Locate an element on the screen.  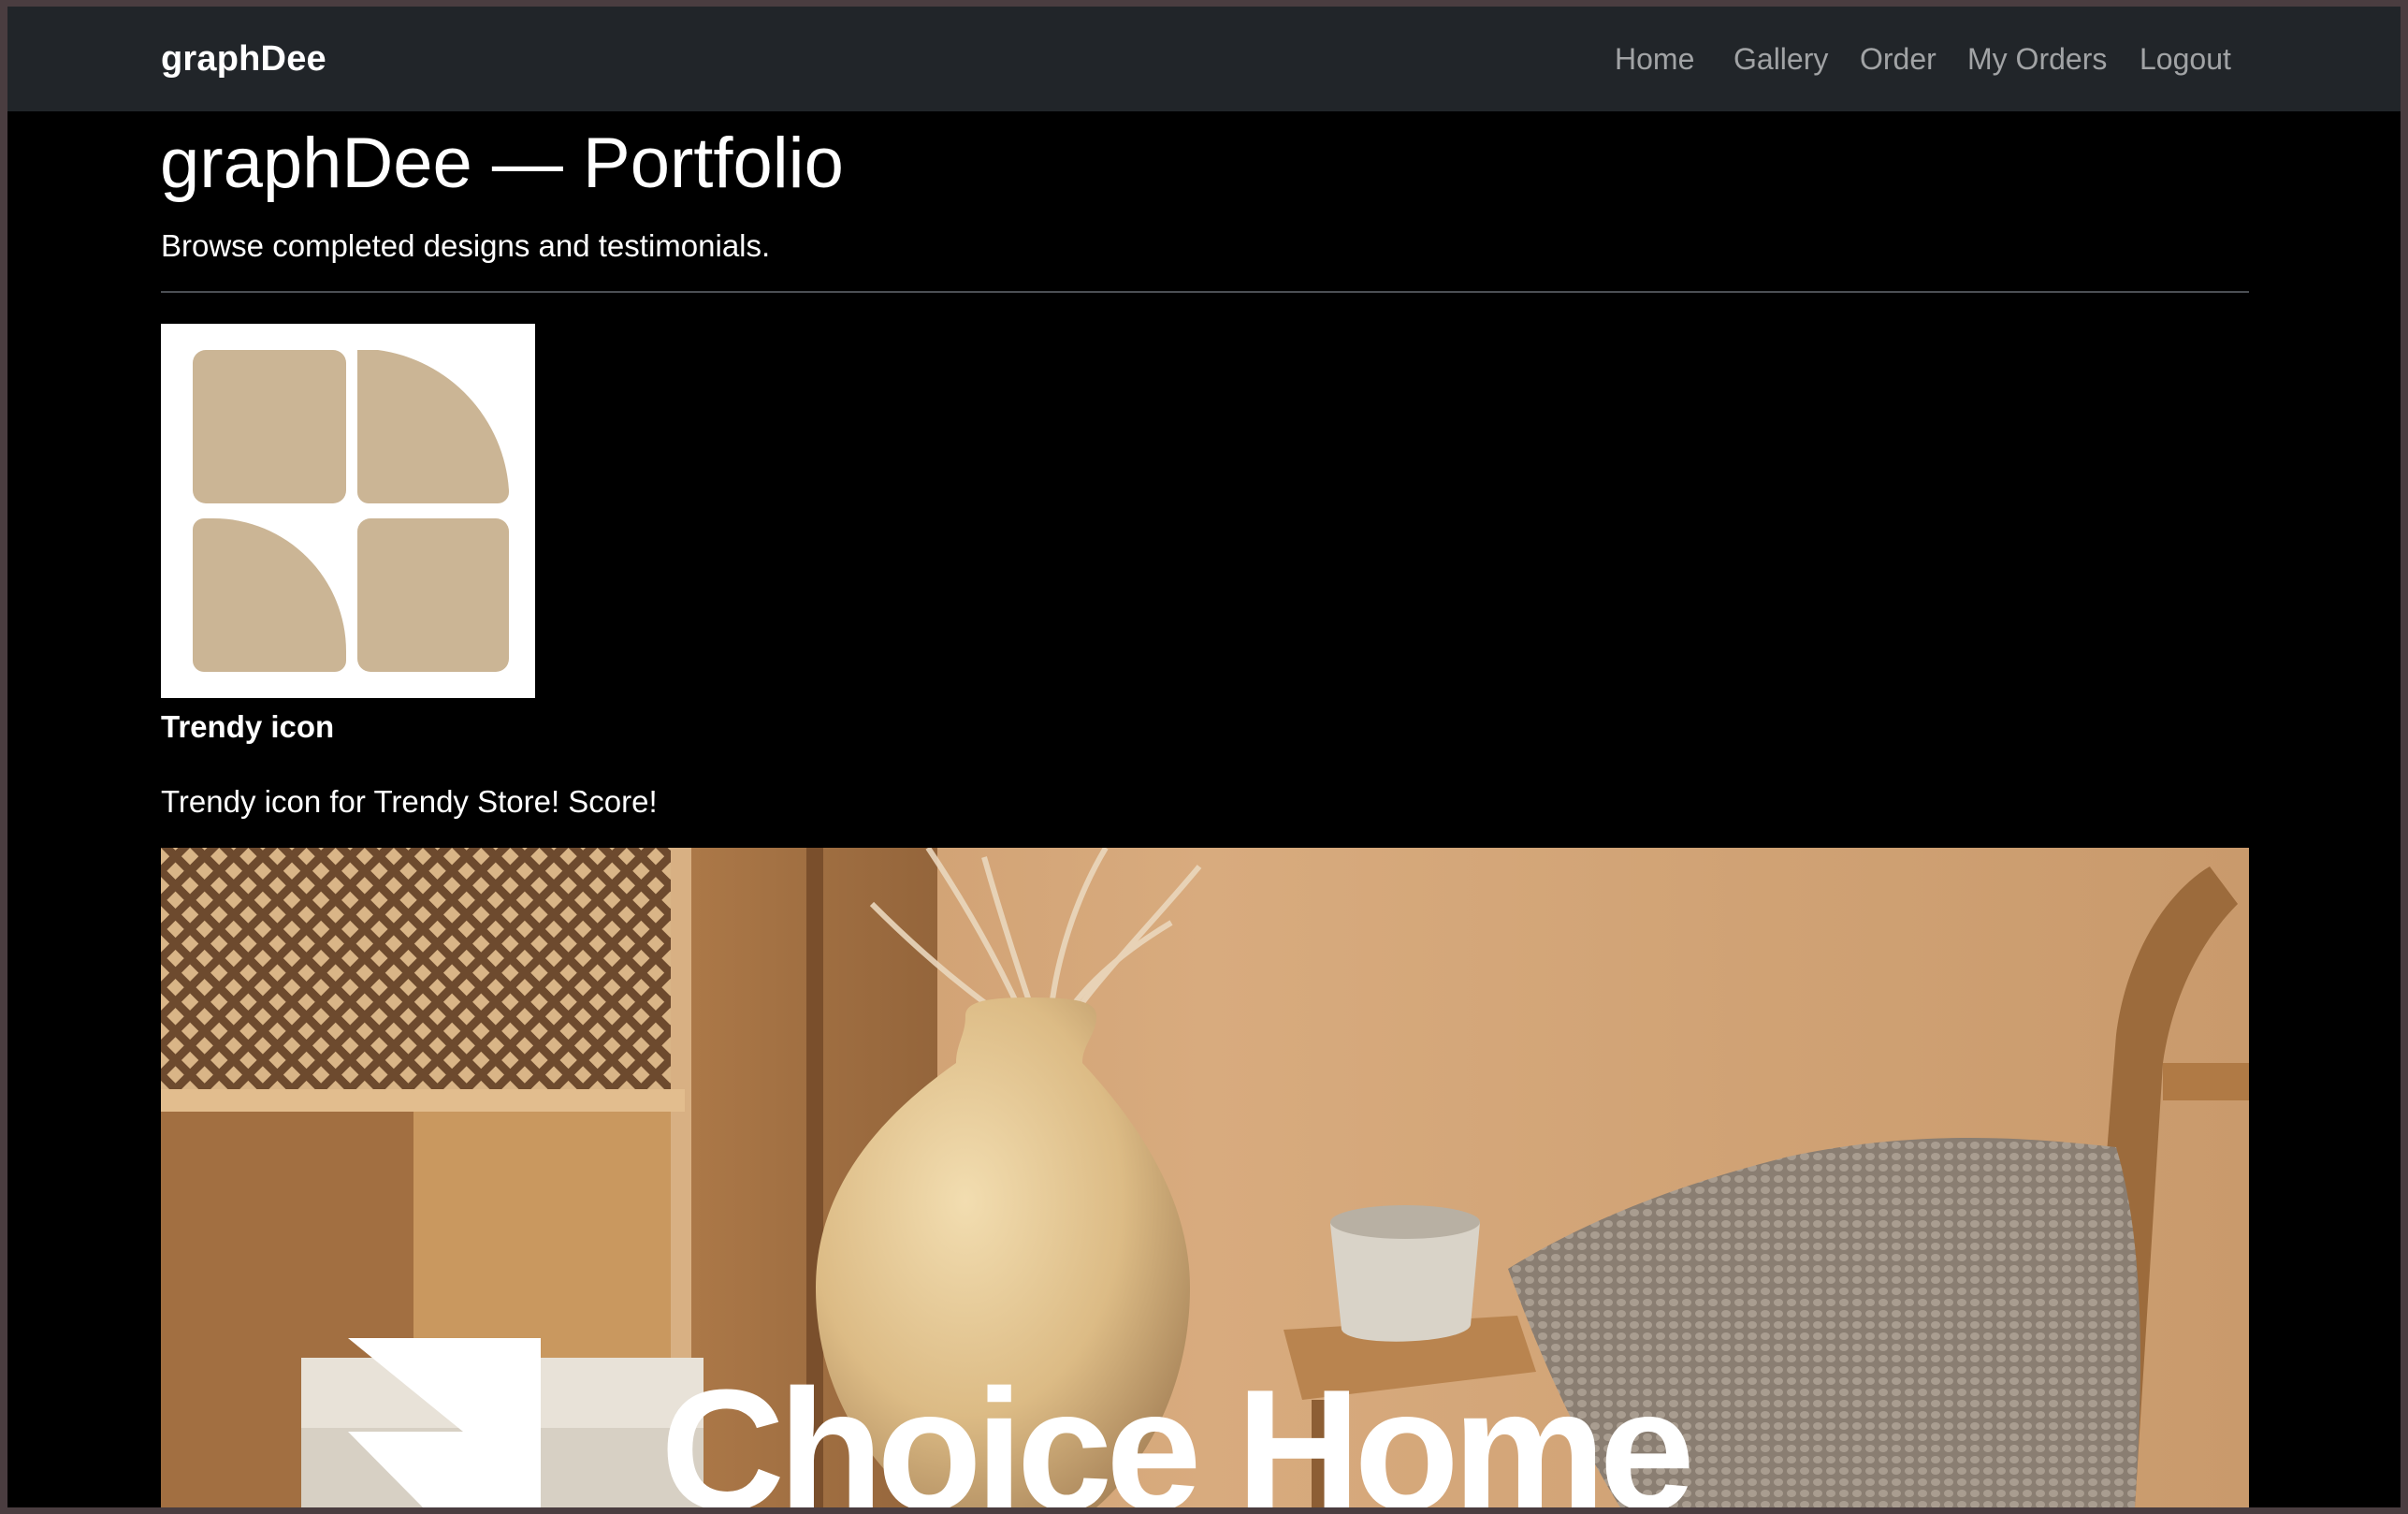
portfolio-item-image is located at coordinates (348, 511).